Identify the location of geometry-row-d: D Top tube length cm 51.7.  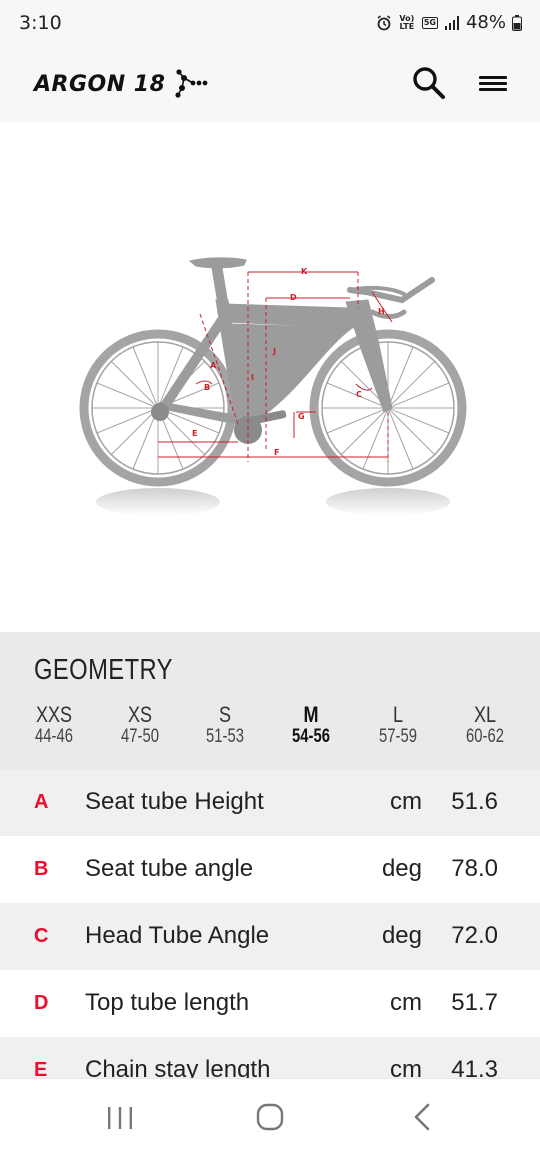
(270, 1003).